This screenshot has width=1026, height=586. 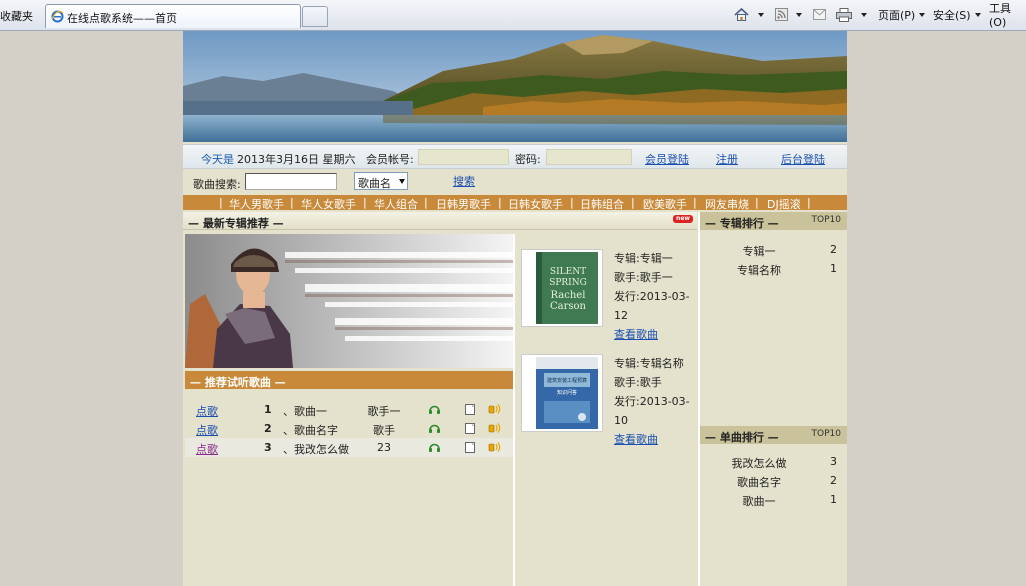 I want to click on mail-icon, so click(x=819, y=14).